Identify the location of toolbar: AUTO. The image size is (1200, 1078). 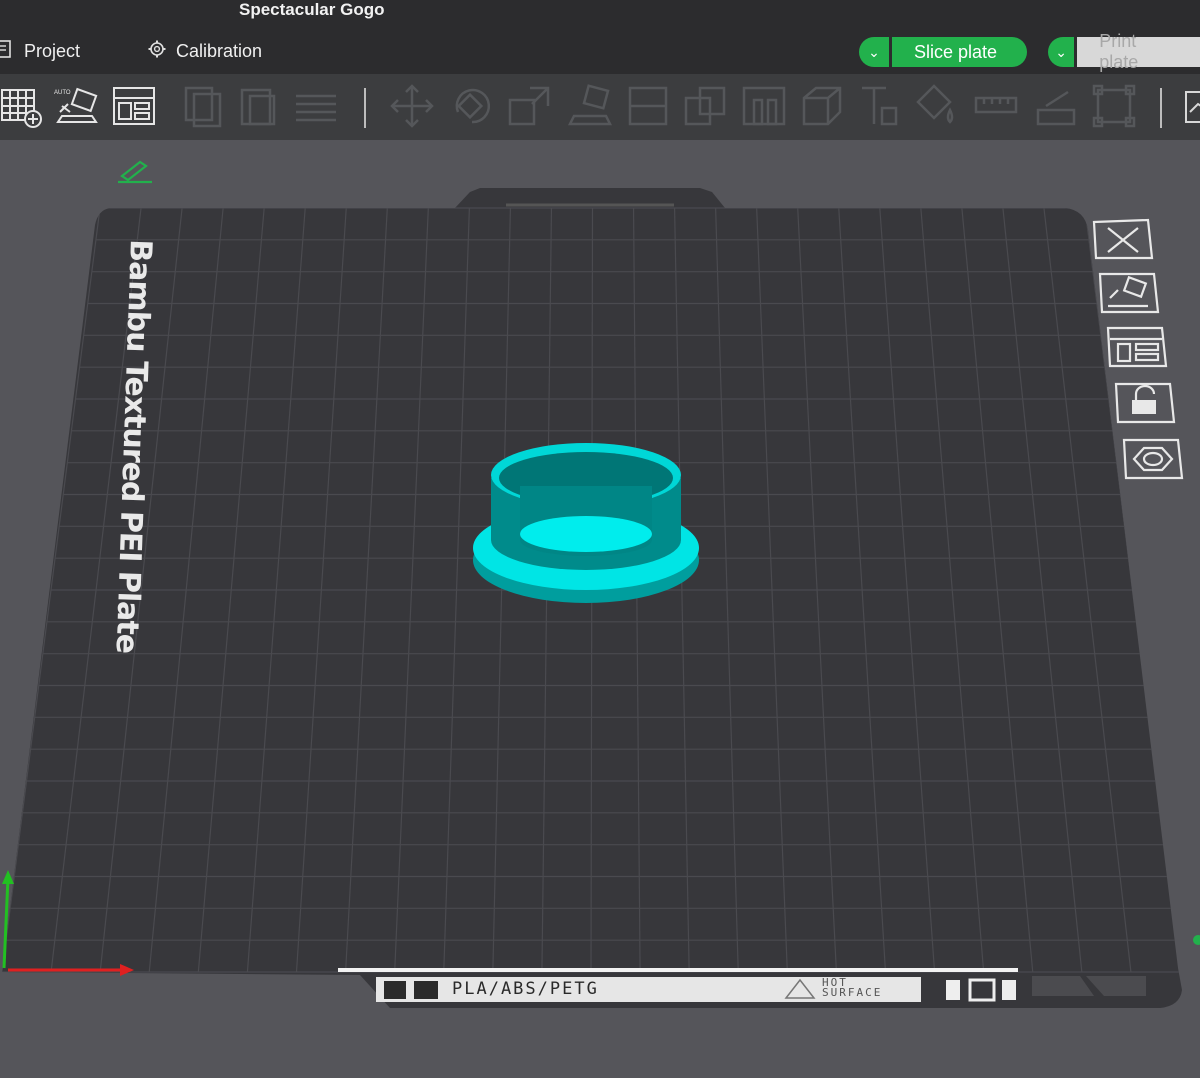
(600, 107).